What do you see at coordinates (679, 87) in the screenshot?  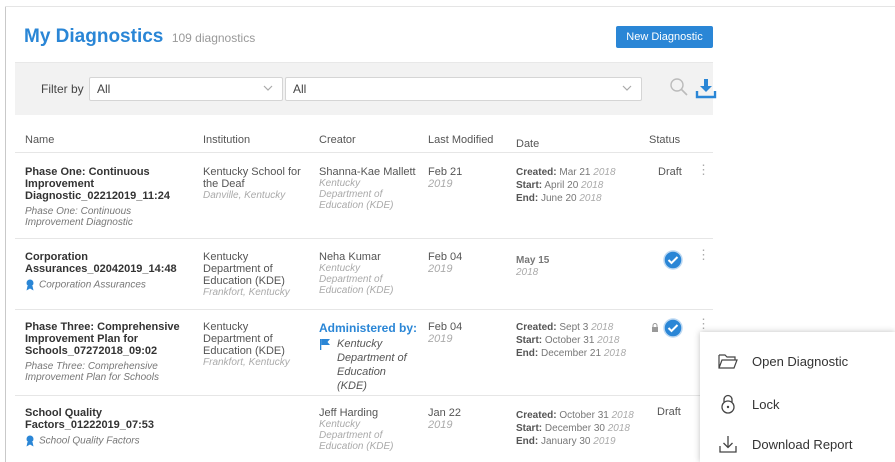 I see `search-icon` at bounding box center [679, 87].